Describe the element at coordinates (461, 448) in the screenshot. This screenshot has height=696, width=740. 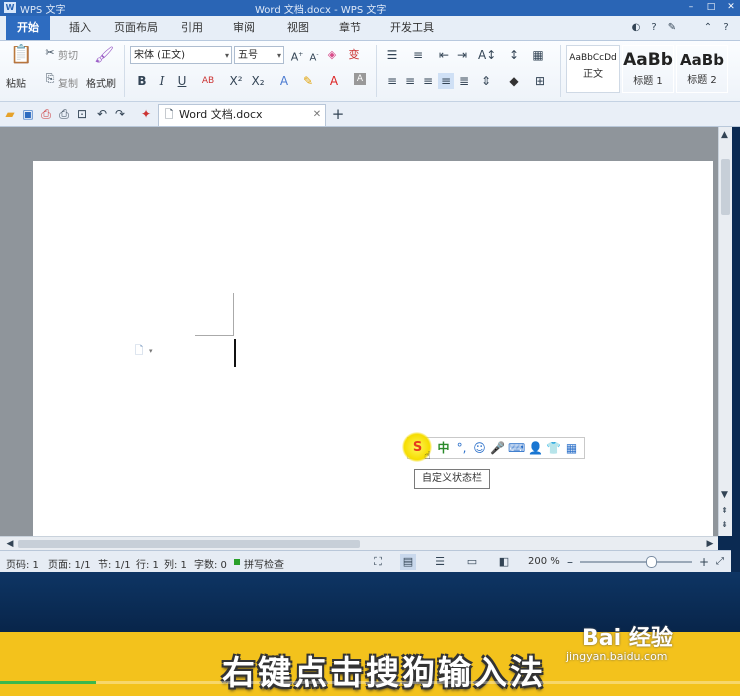
I see `punctuation-icon: °,` at that location.